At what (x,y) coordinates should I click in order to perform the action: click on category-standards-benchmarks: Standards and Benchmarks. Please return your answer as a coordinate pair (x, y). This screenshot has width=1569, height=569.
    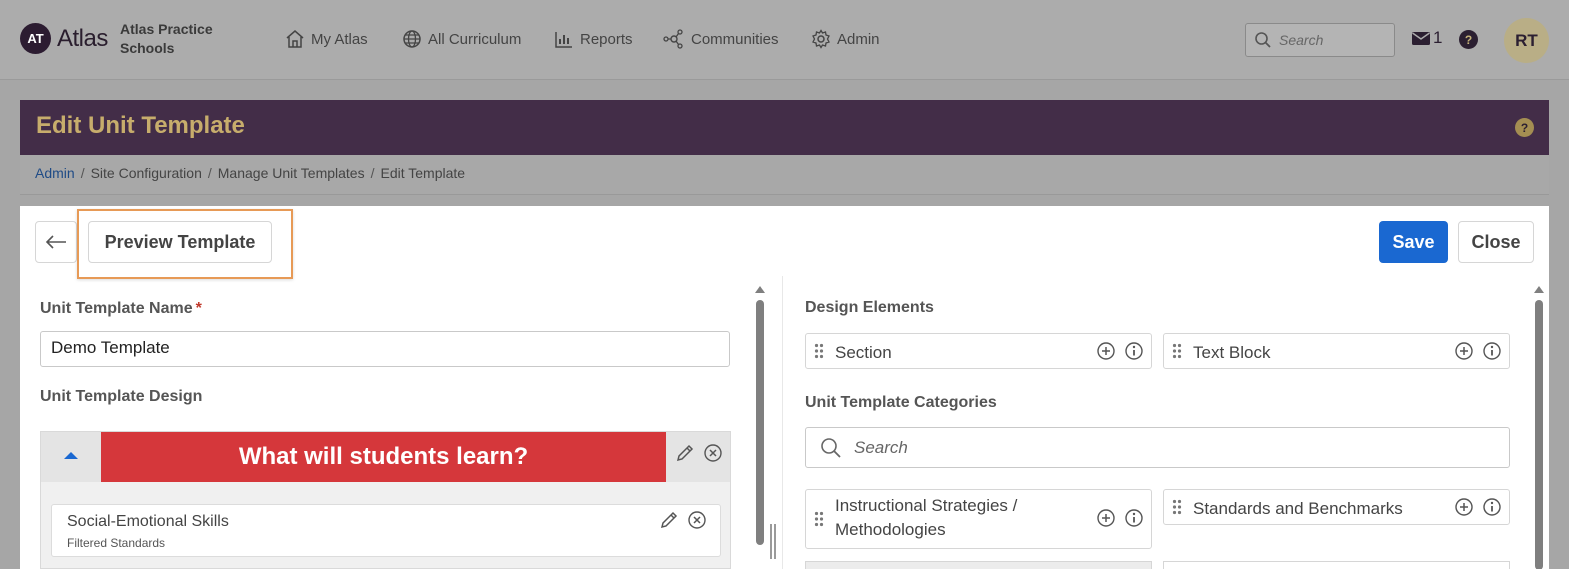
    Looking at the image, I should click on (1336, 507).